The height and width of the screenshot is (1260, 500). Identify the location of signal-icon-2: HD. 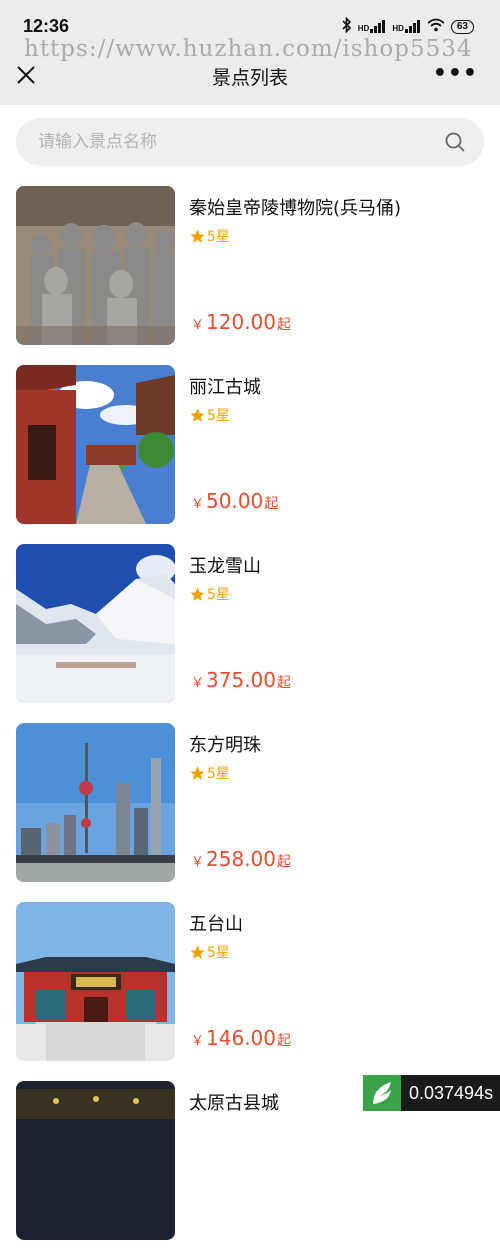
(406, 26).